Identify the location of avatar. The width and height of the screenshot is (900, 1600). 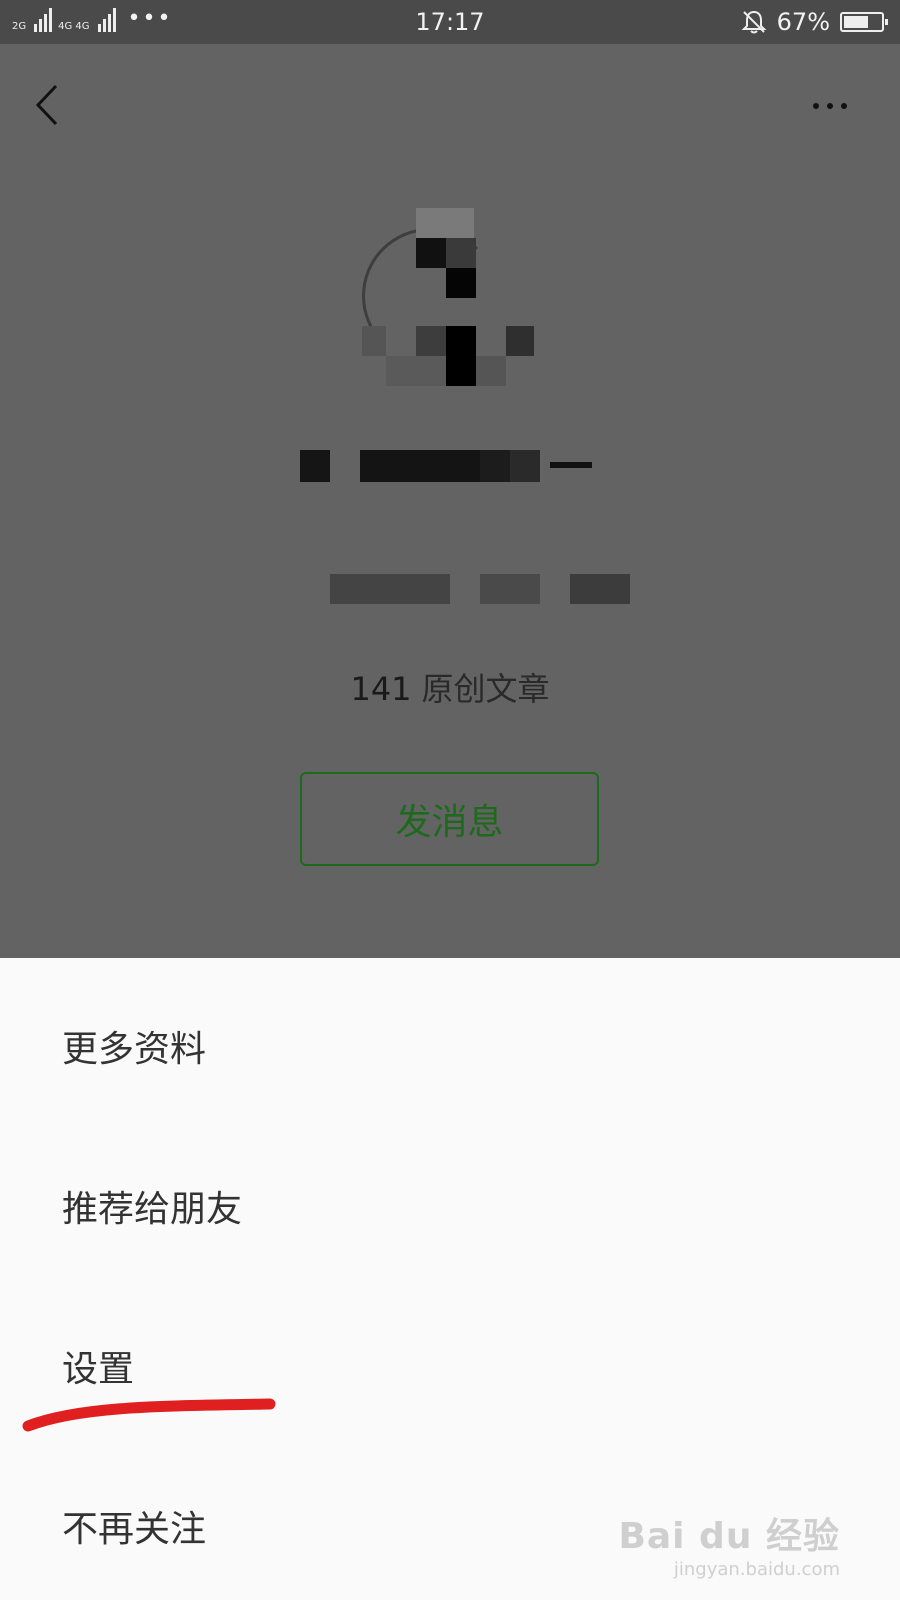
(446, 297).